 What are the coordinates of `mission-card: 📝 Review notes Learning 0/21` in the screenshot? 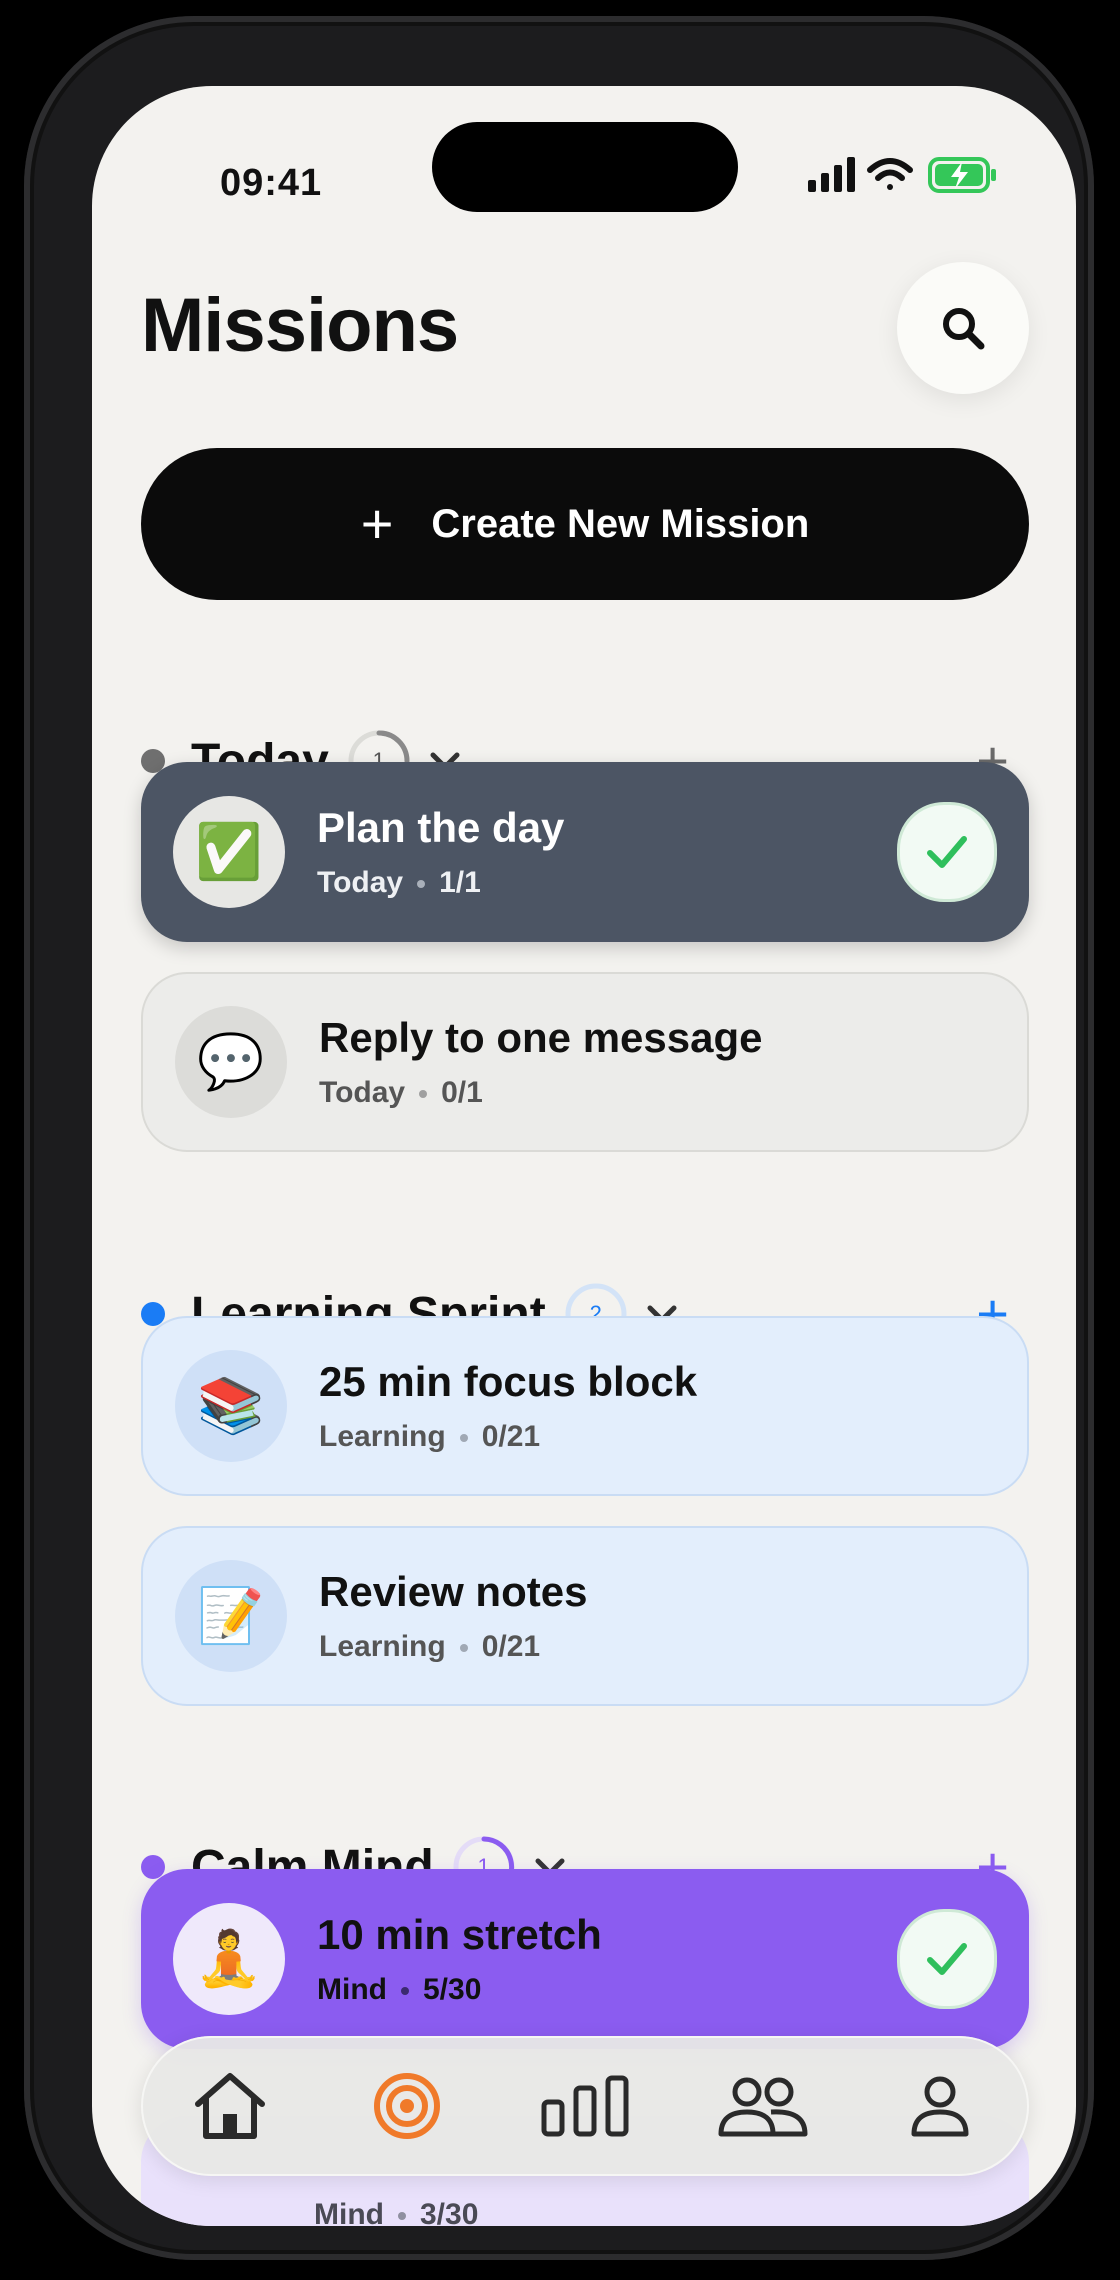 It's located at (585, 1616).